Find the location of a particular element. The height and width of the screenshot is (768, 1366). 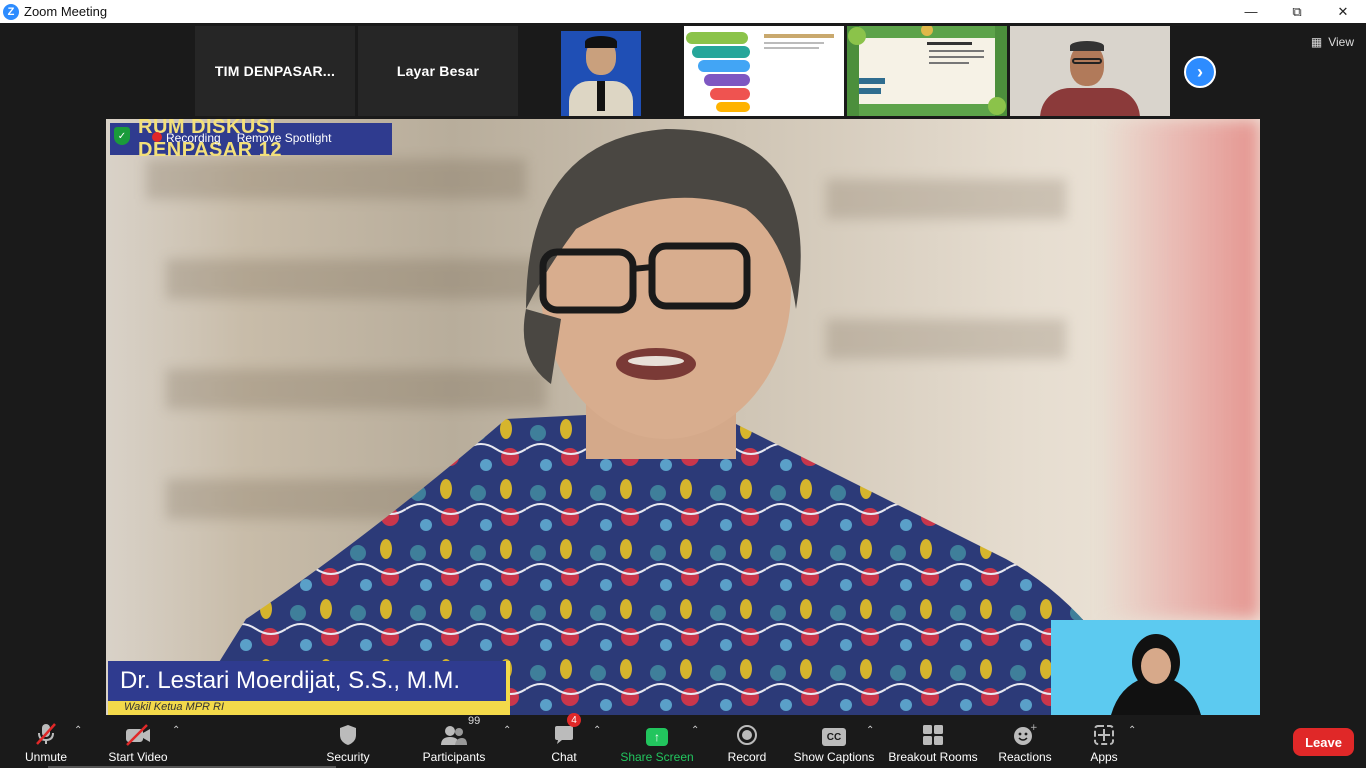

next-page-button: › is located at coordinates (1200, 72).